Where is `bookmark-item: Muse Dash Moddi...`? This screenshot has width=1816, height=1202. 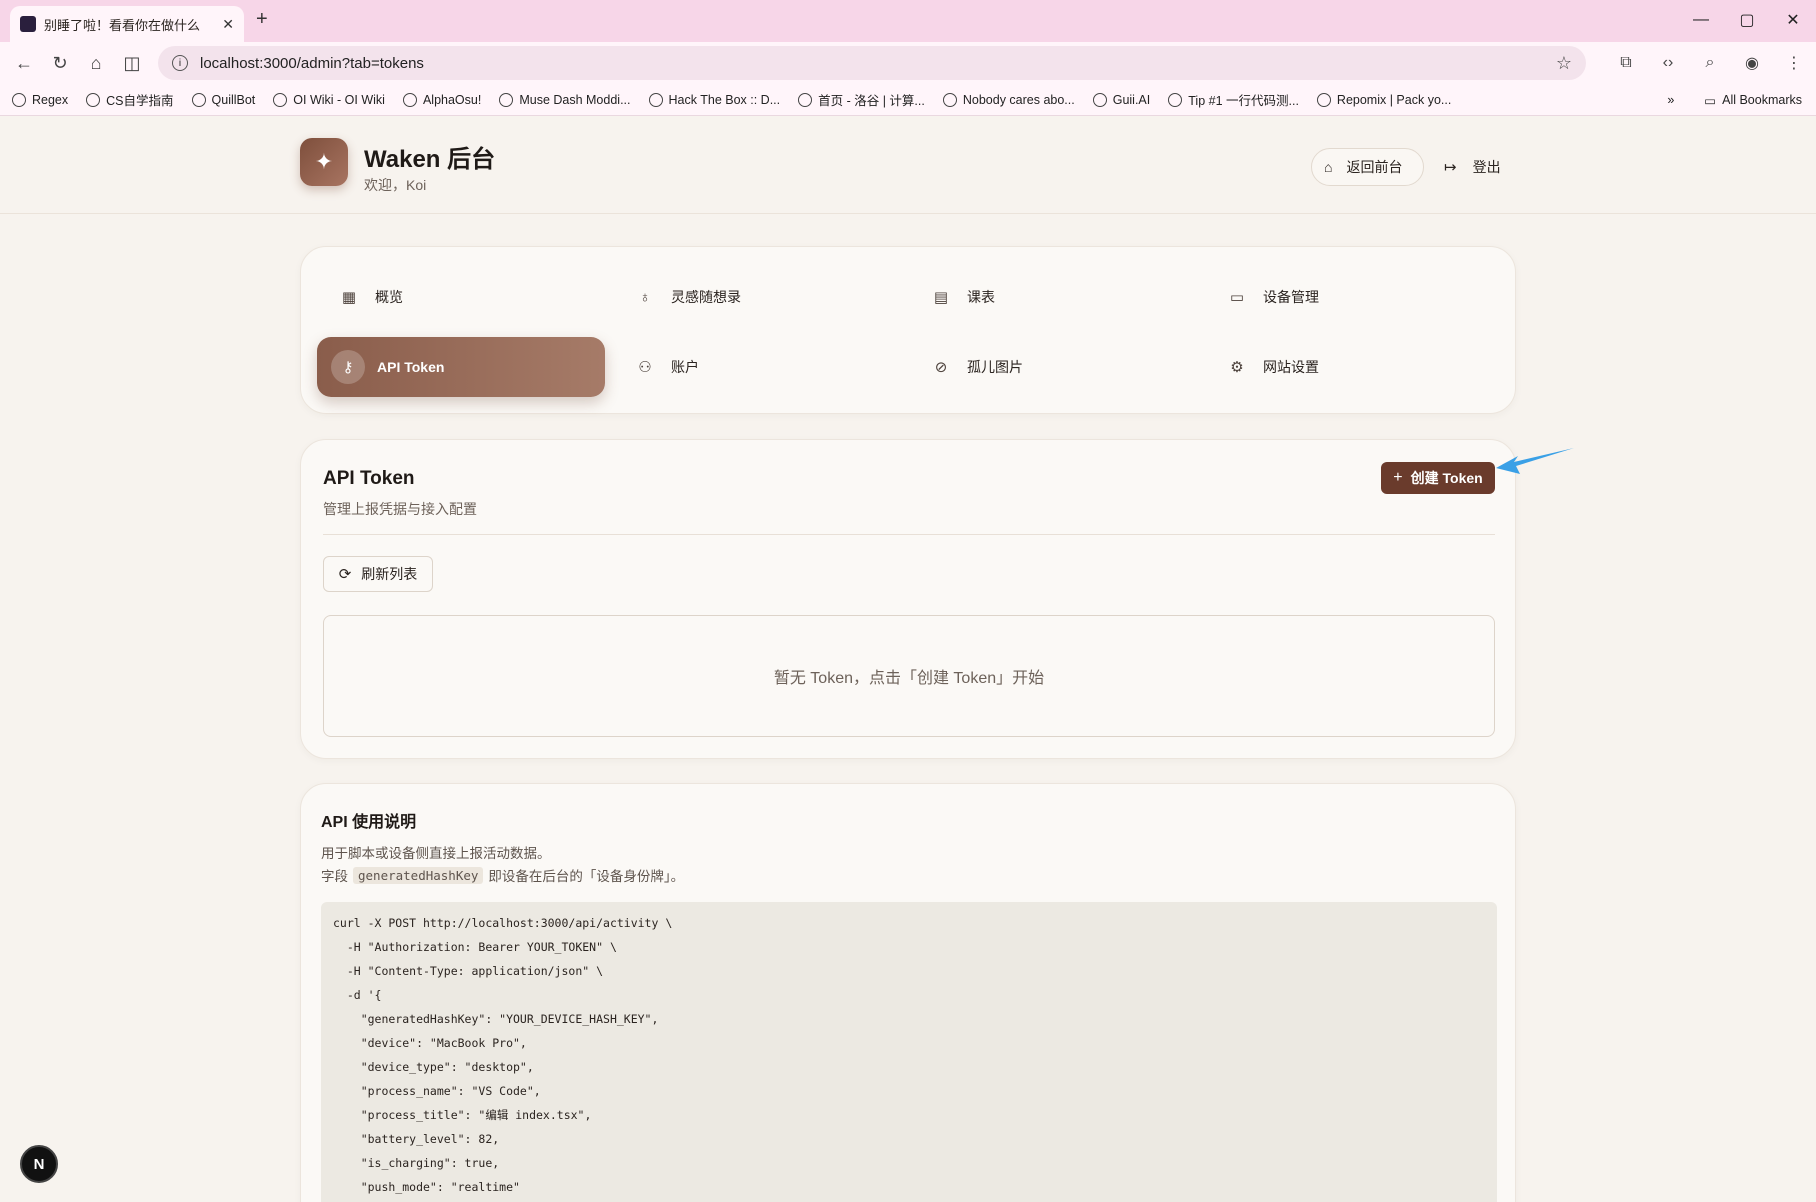
bookmark-item: Muse Dash Moddi... is located at coordinates (565, 99).